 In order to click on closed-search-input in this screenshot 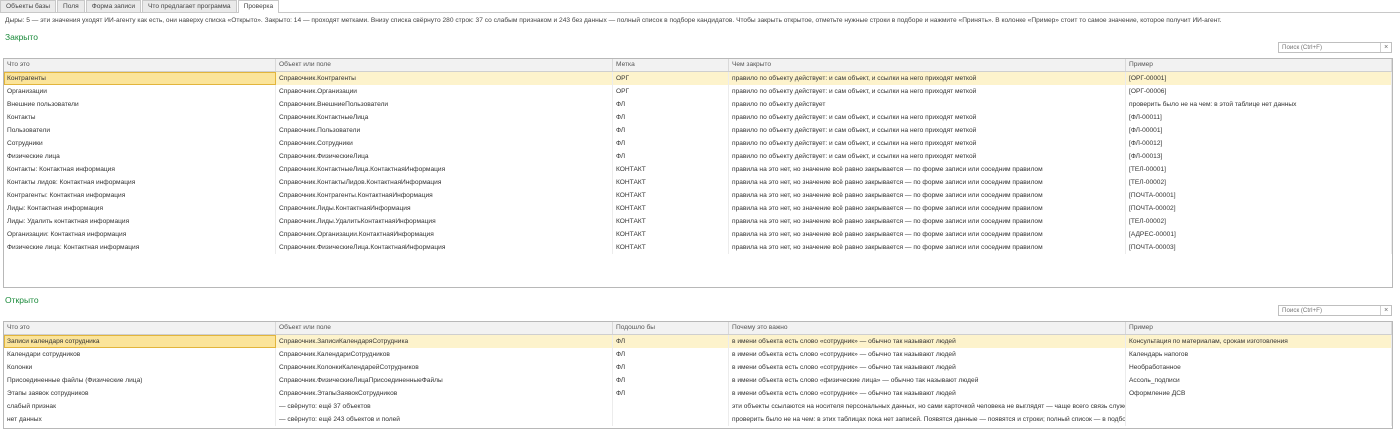, I will do `click(1330, 47)`.